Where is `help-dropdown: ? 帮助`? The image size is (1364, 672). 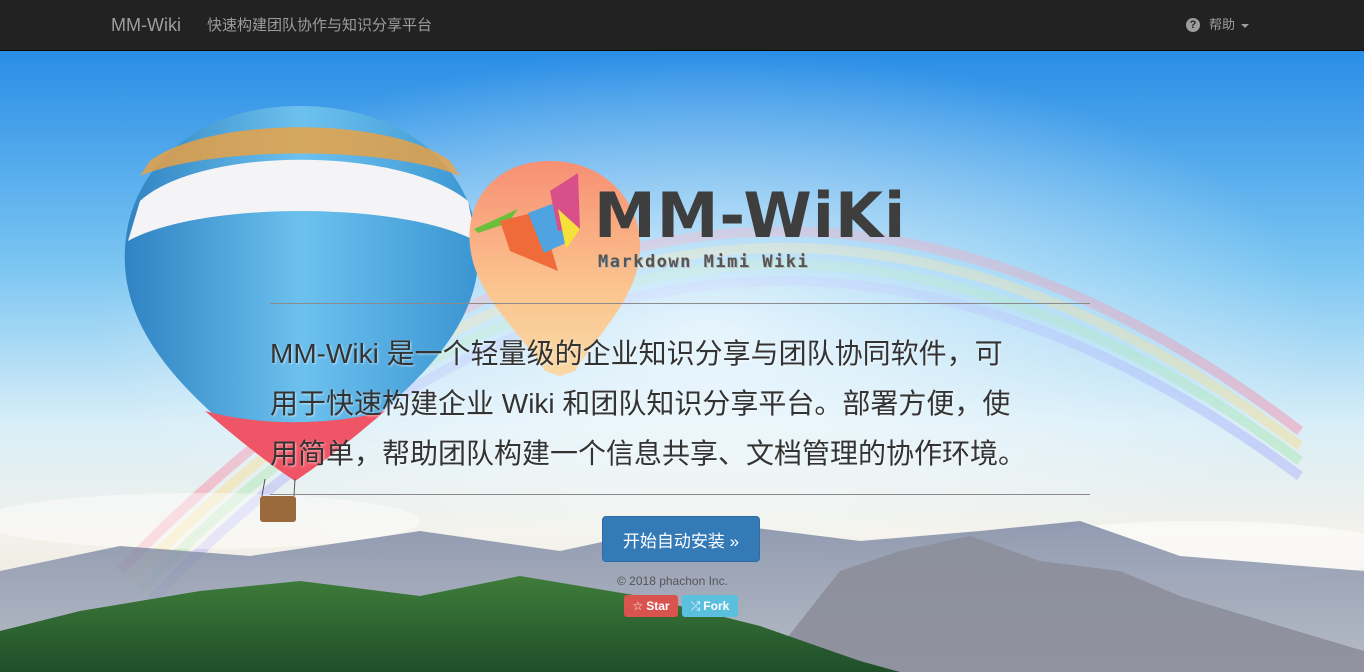
help-dropdown: ? 帮助 is located at coordinates (1218, 25).